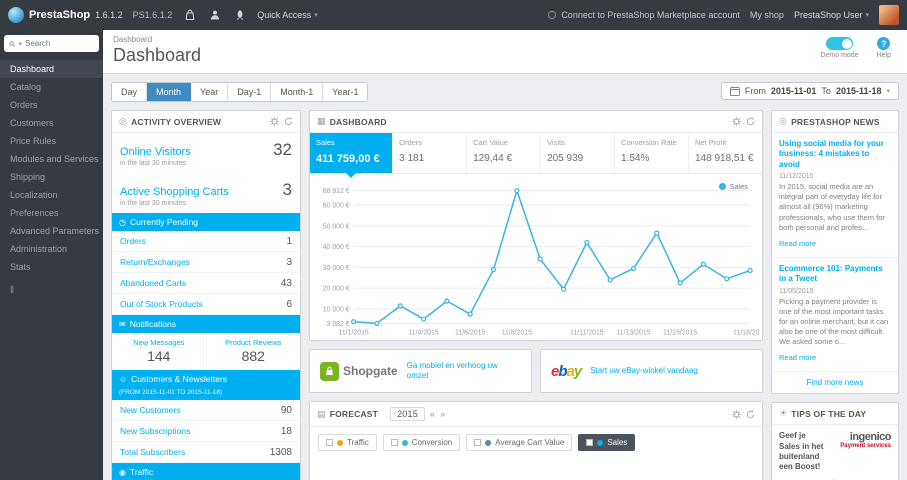  What do you see at coordinates (407, 414) in the screenshot?
I see `forecast-year-select: 2015` at bounding box center [407, 414].